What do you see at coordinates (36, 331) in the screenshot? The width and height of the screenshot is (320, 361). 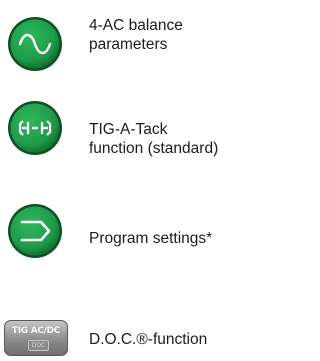 I see `doc-button-text: TIG AC/DC` at bounding box center [36, 331].